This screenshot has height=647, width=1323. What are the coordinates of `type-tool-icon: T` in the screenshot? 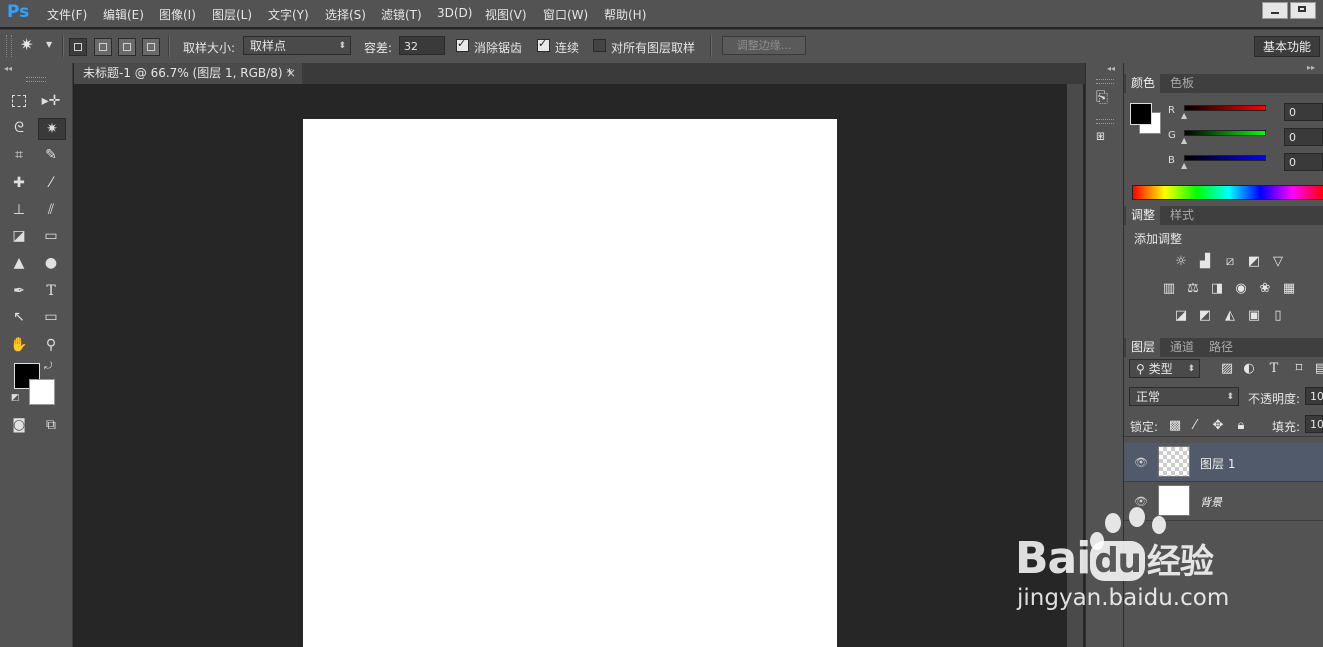 It's located at (51, 291).